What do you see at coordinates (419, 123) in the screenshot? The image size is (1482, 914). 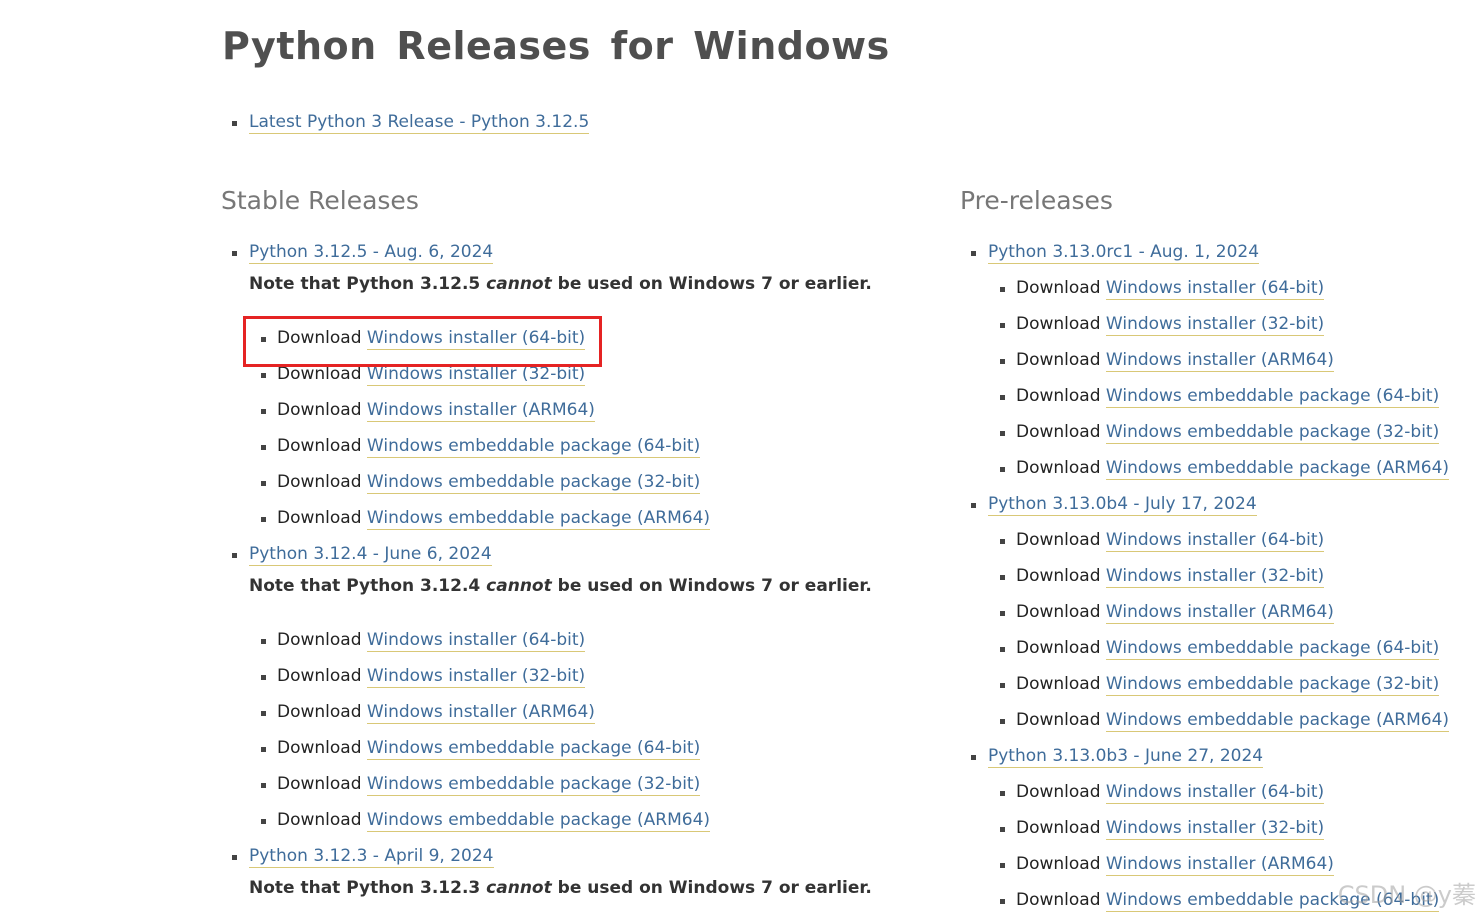 I see `latest-release-link: Latest Python 3 Release - Python 3.12.5` at bounding box center [419, 123].